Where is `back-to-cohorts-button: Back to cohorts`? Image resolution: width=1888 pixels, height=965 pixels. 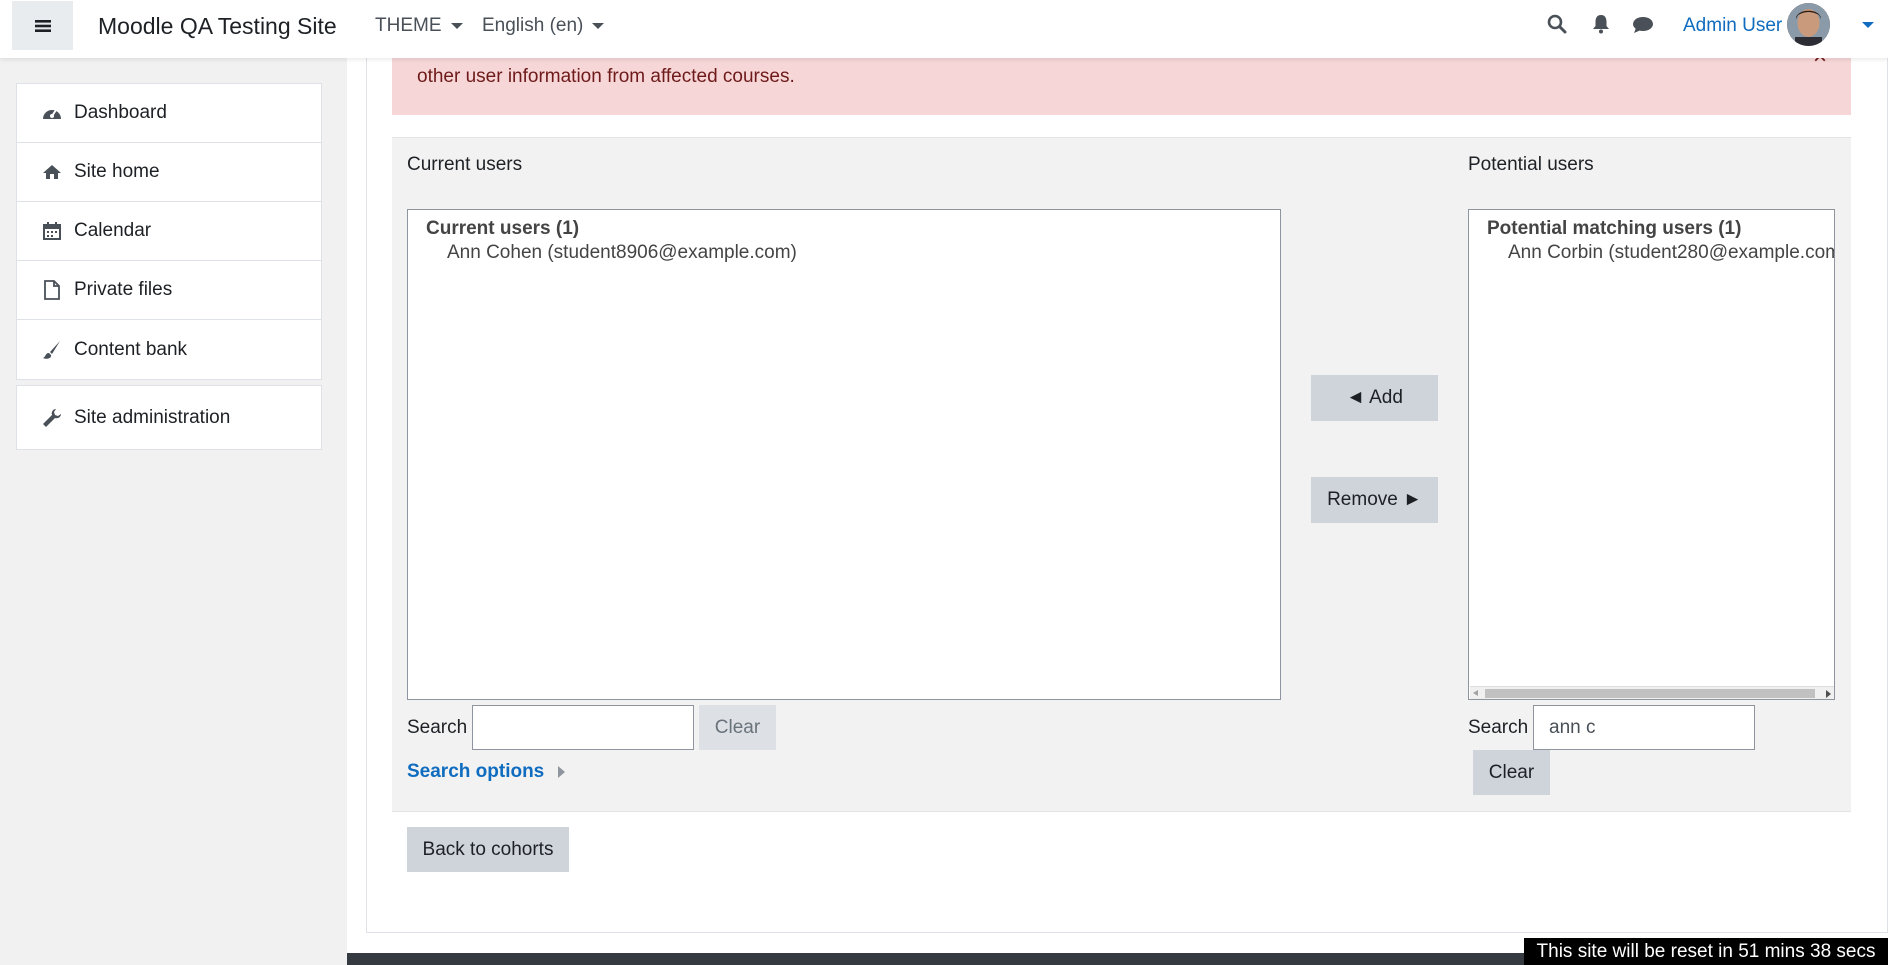
back-to-cohorts-button: Back to cohorts is located at coordinates (488, 849).